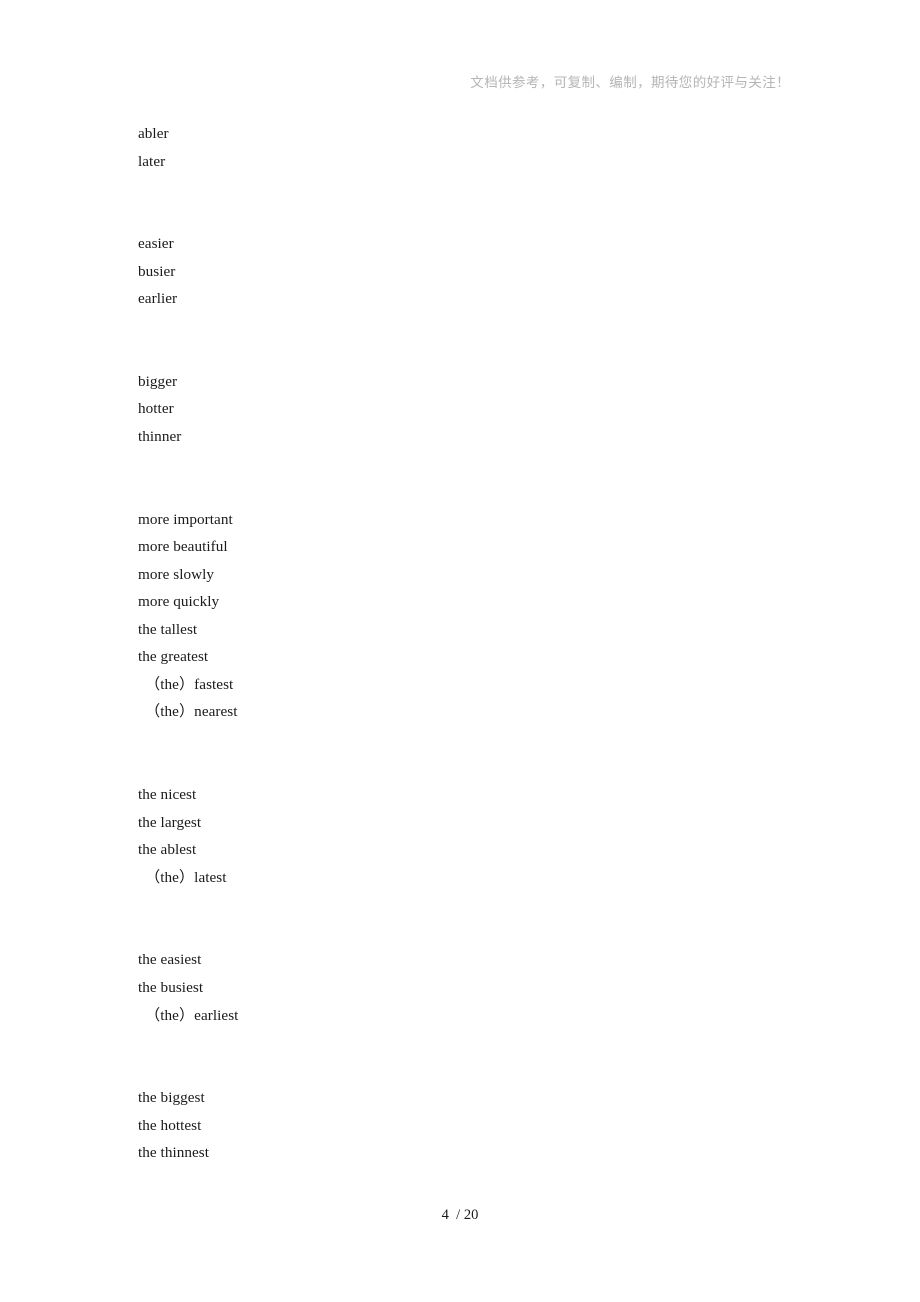 Image resolution: width=920 pixels, height=1302 pixels. Describe the element at coordinates (186, 877) in the screenshot. I see `text-line: （the）latest` at that location.